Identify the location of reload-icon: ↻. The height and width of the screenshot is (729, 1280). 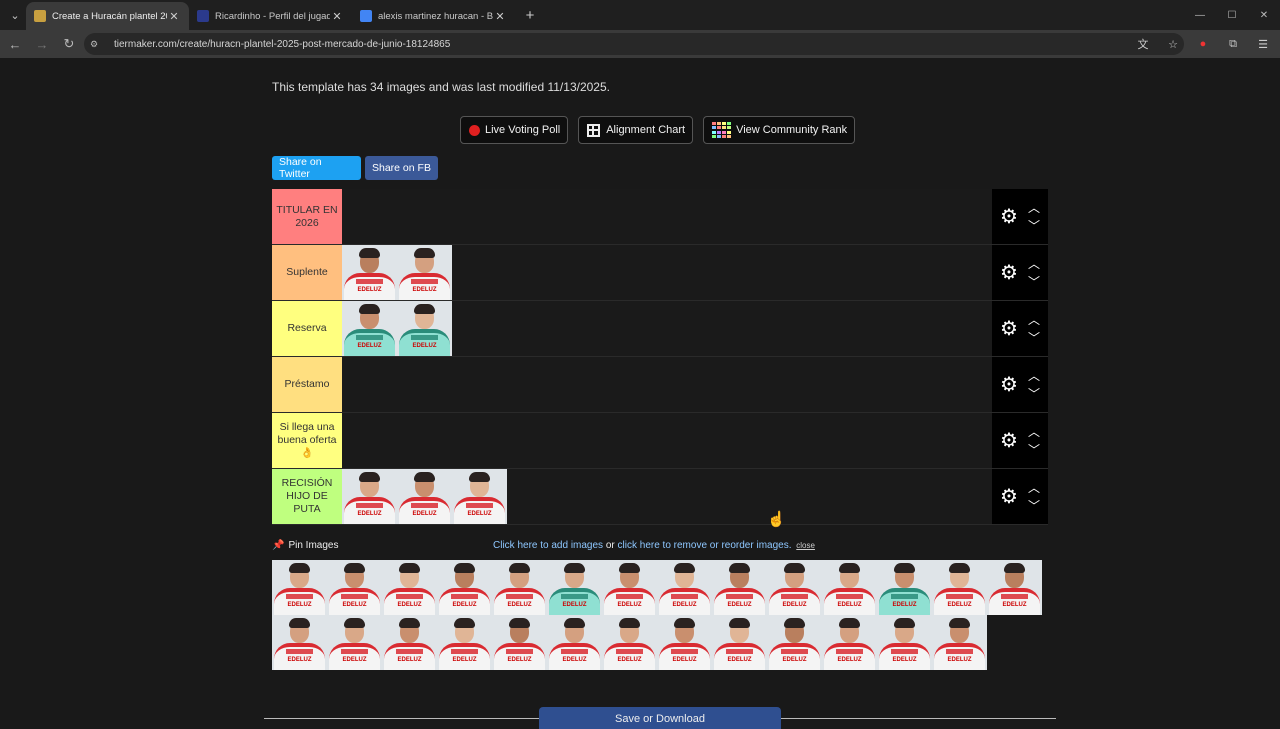
(69, 44).